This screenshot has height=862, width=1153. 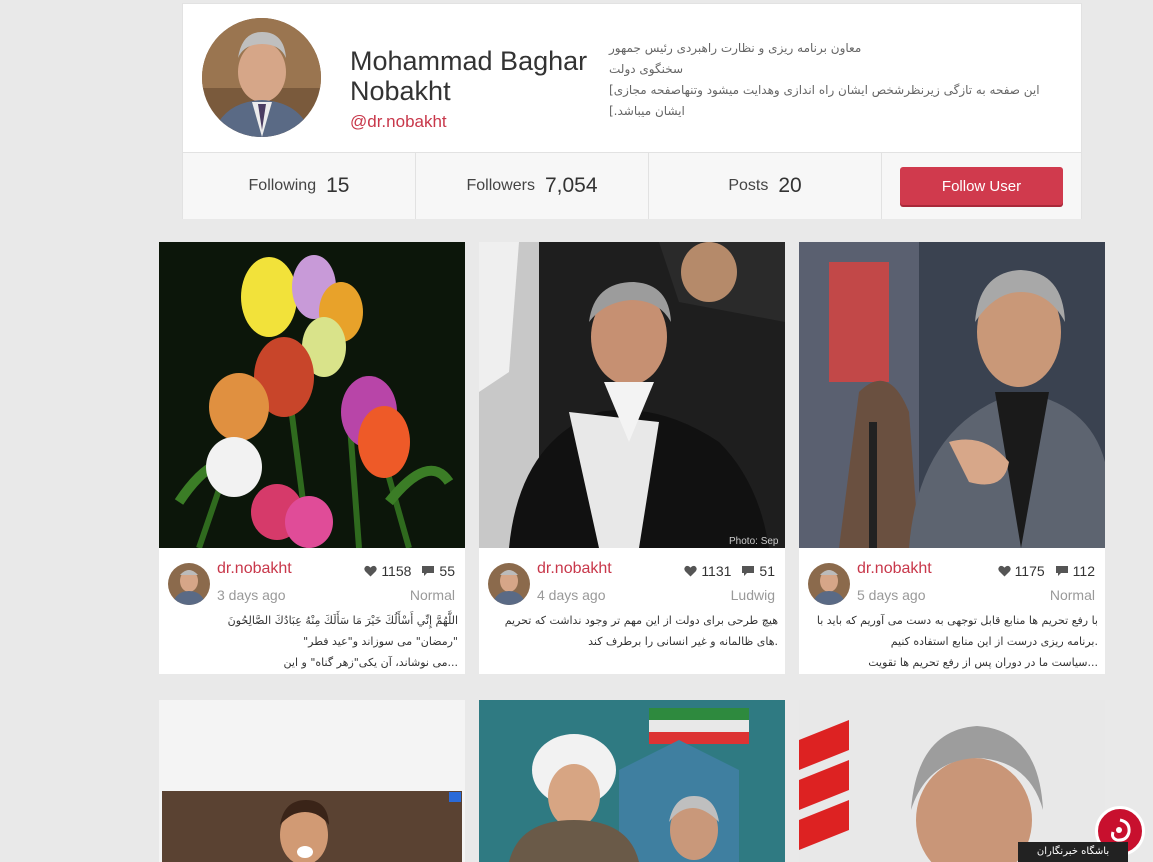 I want to click on followers-count: 7,054, so click(x=571, y=185).